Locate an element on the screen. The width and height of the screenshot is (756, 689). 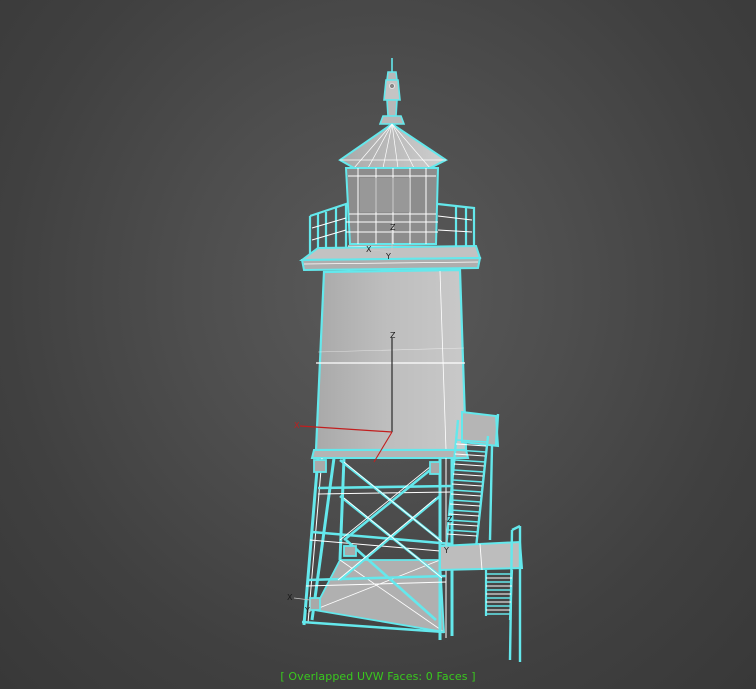
gizmo-stair-z-label: Z is located at coordinates (450, 519).